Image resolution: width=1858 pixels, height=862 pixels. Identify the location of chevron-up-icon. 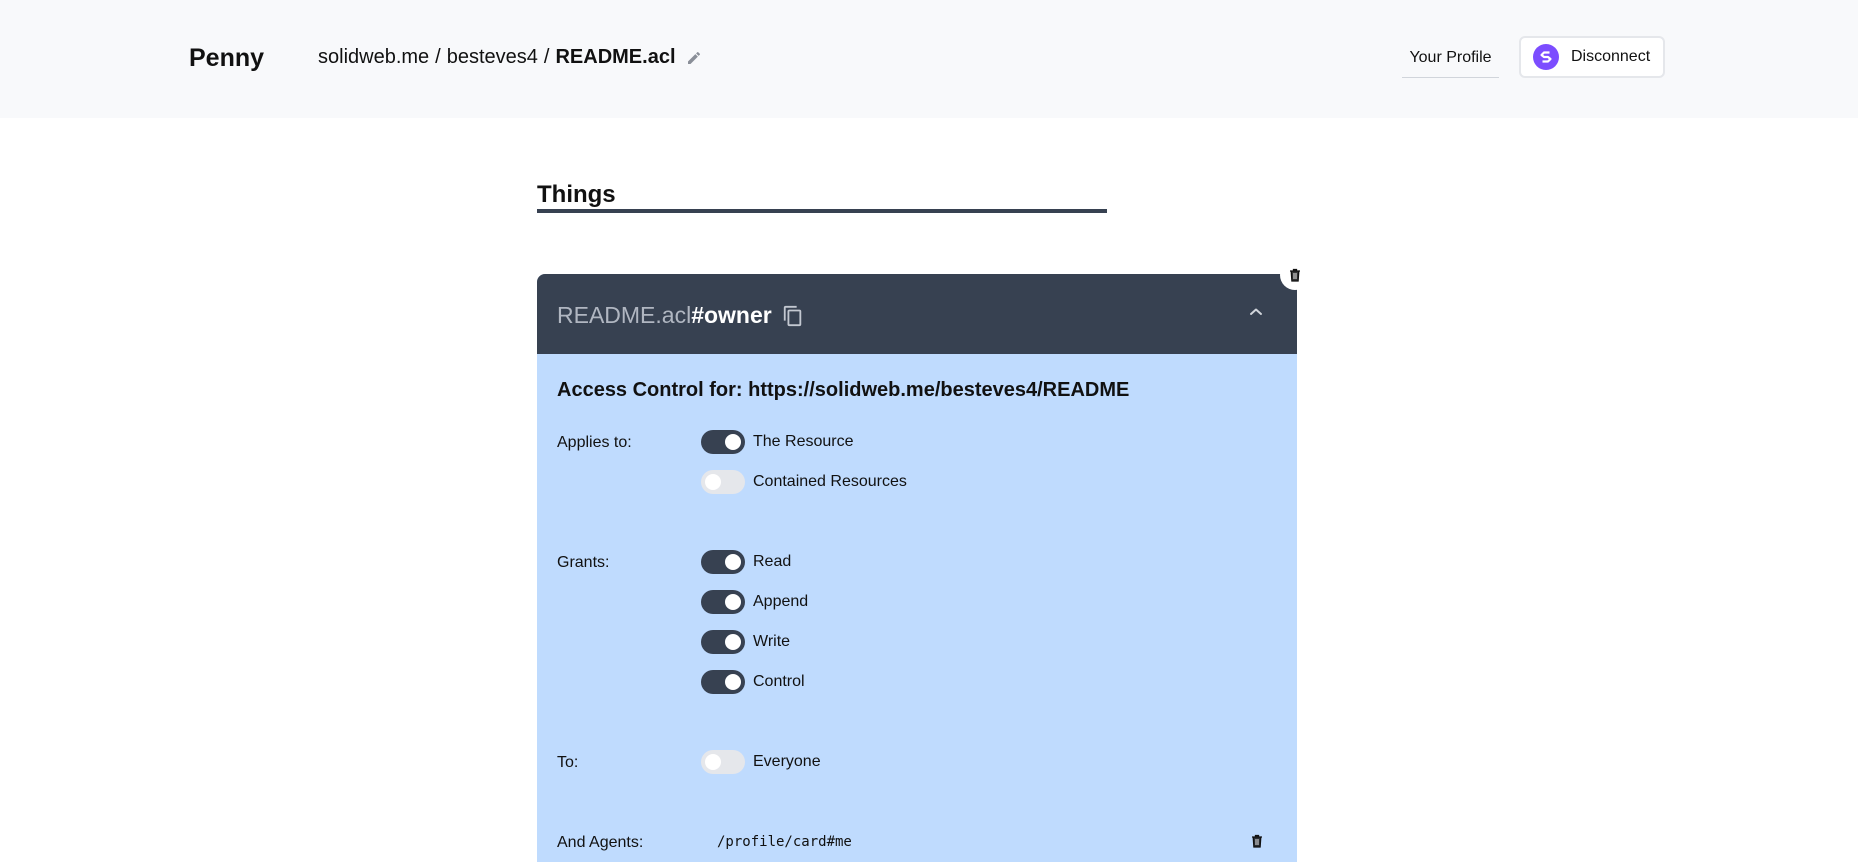
(1256, 312).